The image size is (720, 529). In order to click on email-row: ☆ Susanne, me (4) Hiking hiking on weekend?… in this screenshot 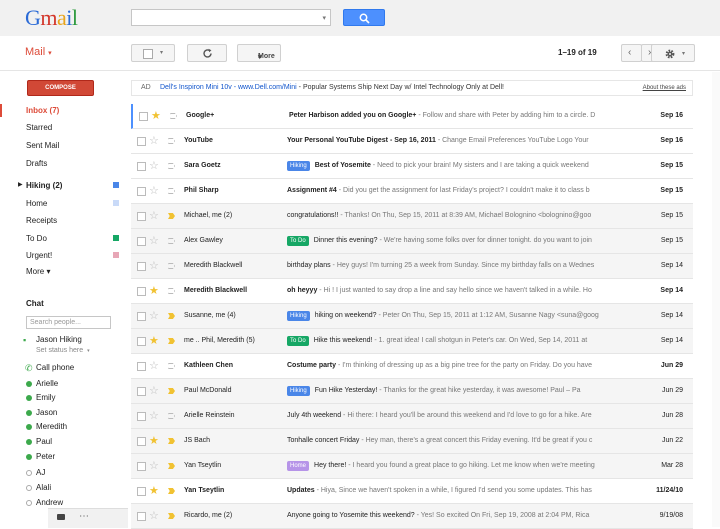, I will do `click(412, 316)`.